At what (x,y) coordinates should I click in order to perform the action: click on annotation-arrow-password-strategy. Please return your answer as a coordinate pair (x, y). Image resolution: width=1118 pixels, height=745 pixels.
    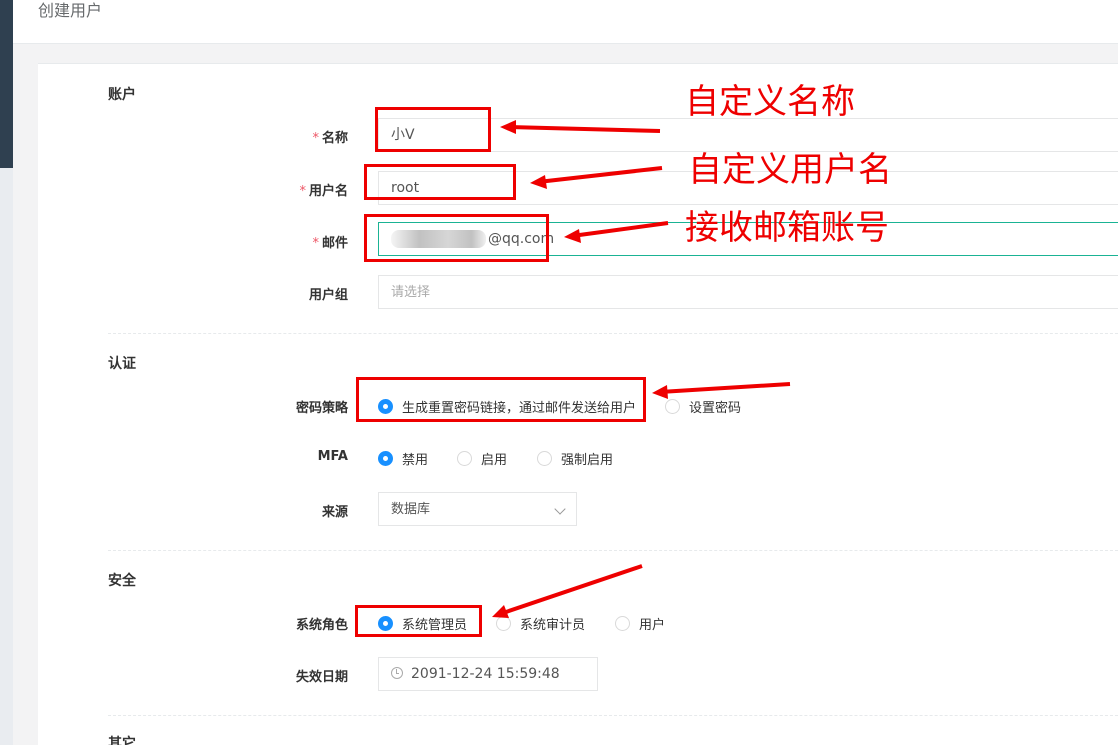
    Looking at the image, I should click on (725, 388).